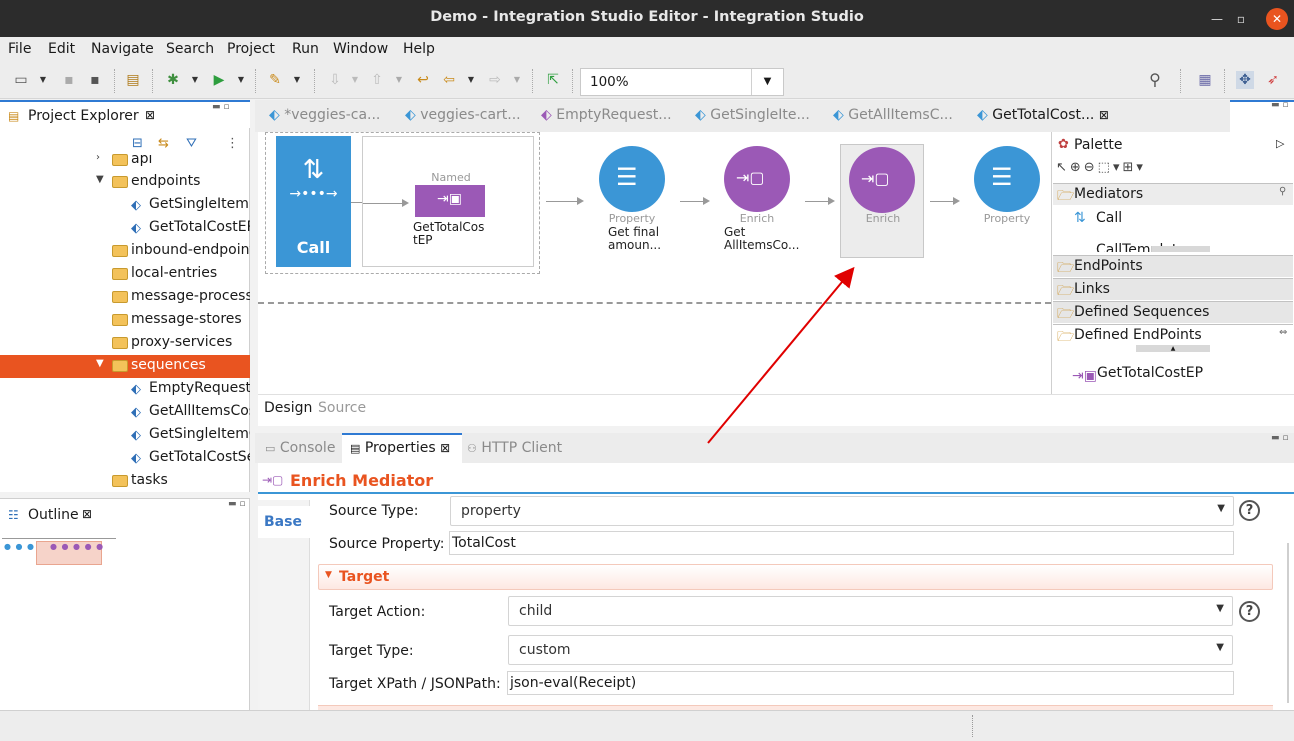 The image size is (1294, 741). I want to click on status-bar, so click(647, 725).